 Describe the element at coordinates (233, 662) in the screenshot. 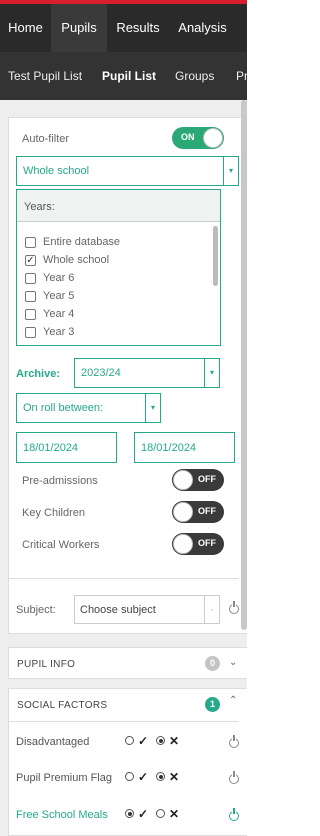

I see `chevron-down-icon: ⌄` at that location.